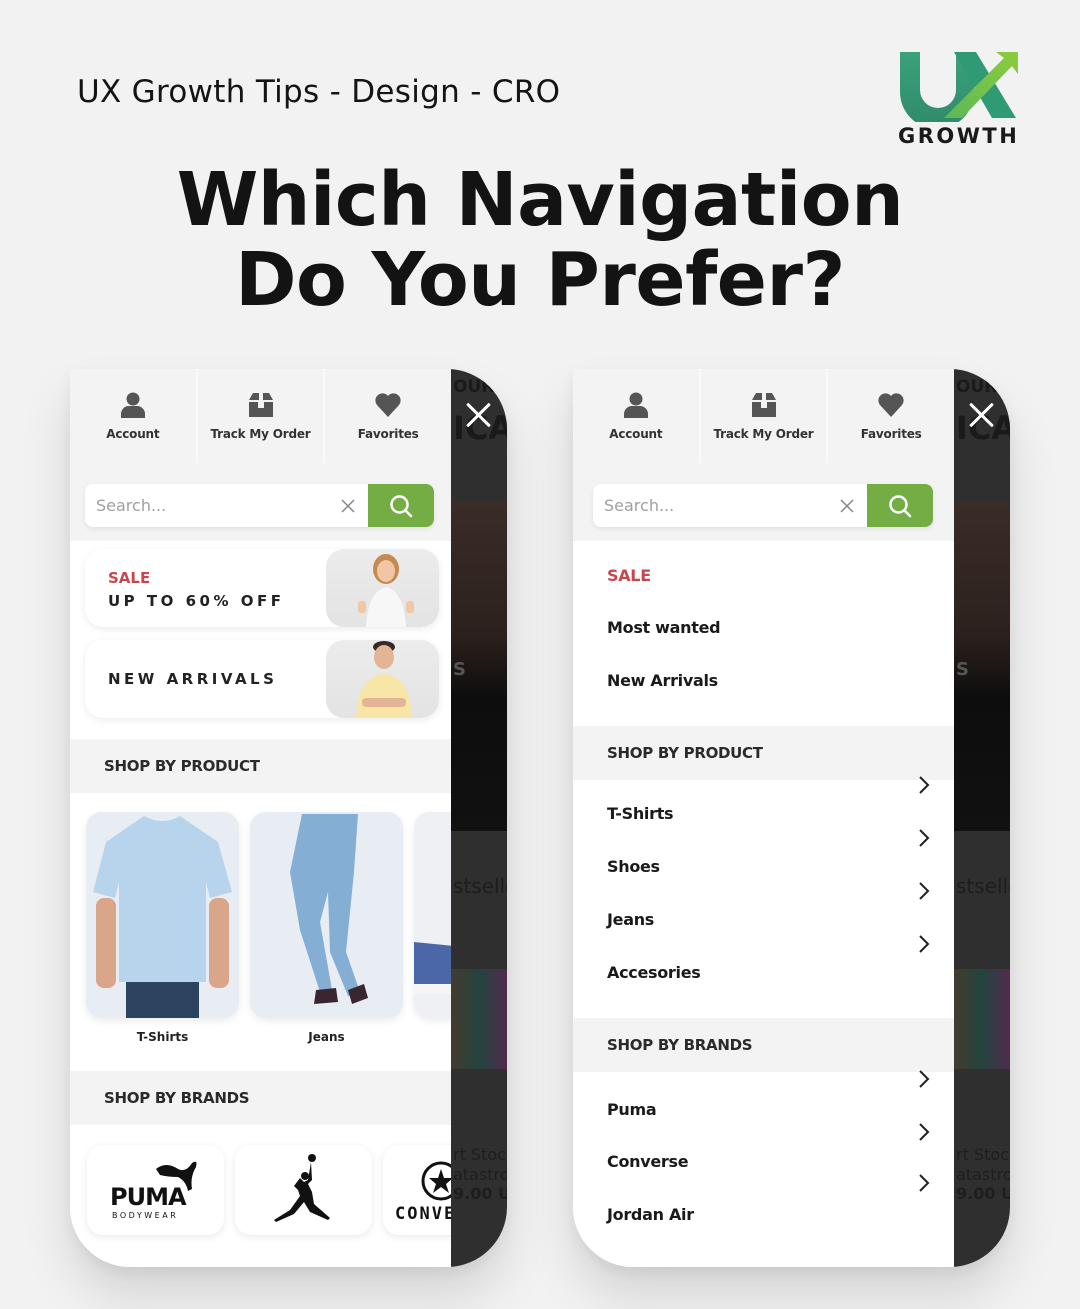  Describe the element at coordinates (763, 753) in the screenshot. I see `section-header-shop-by-product: SHOP BY PRODUCT` at that location.